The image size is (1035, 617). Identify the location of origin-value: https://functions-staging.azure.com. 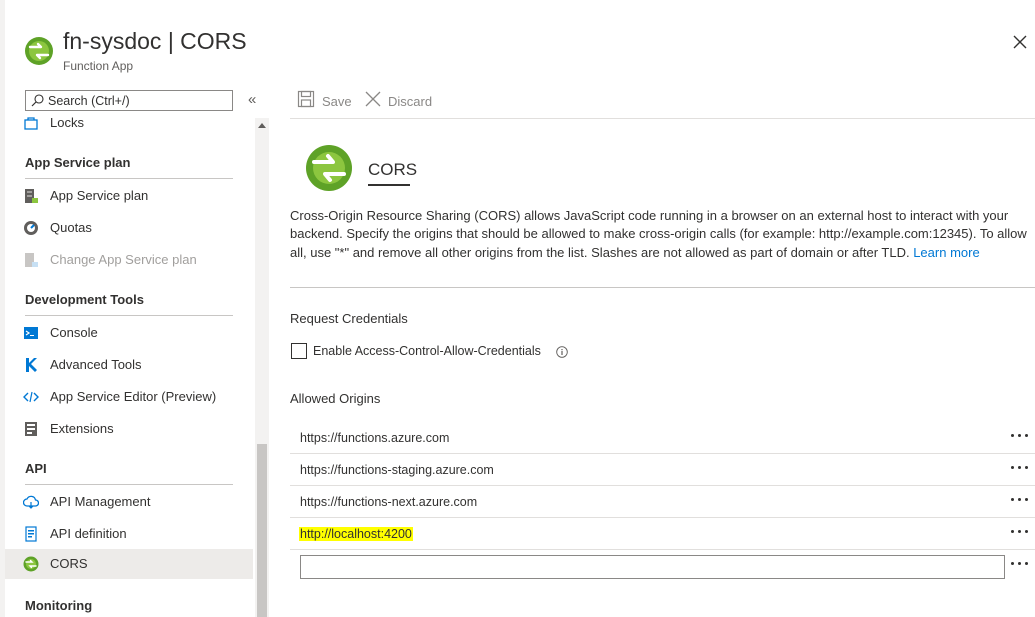
(397, 470).